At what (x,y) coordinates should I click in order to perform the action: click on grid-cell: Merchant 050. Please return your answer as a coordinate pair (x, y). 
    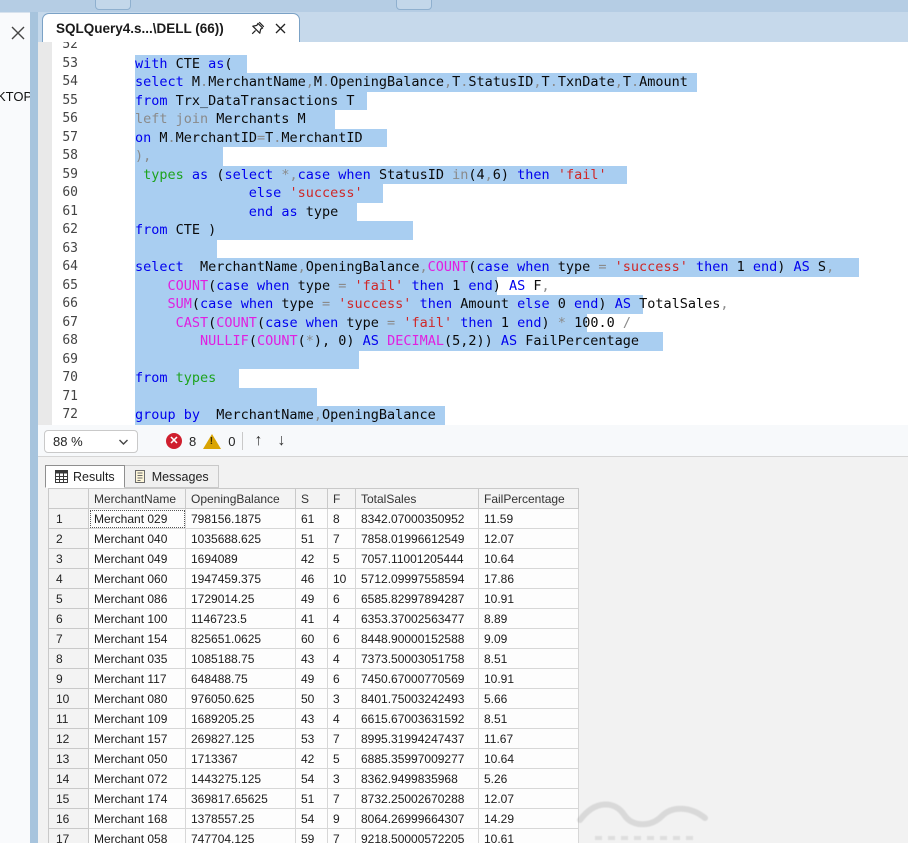
    Looking at the image, I should click on (137, 758).